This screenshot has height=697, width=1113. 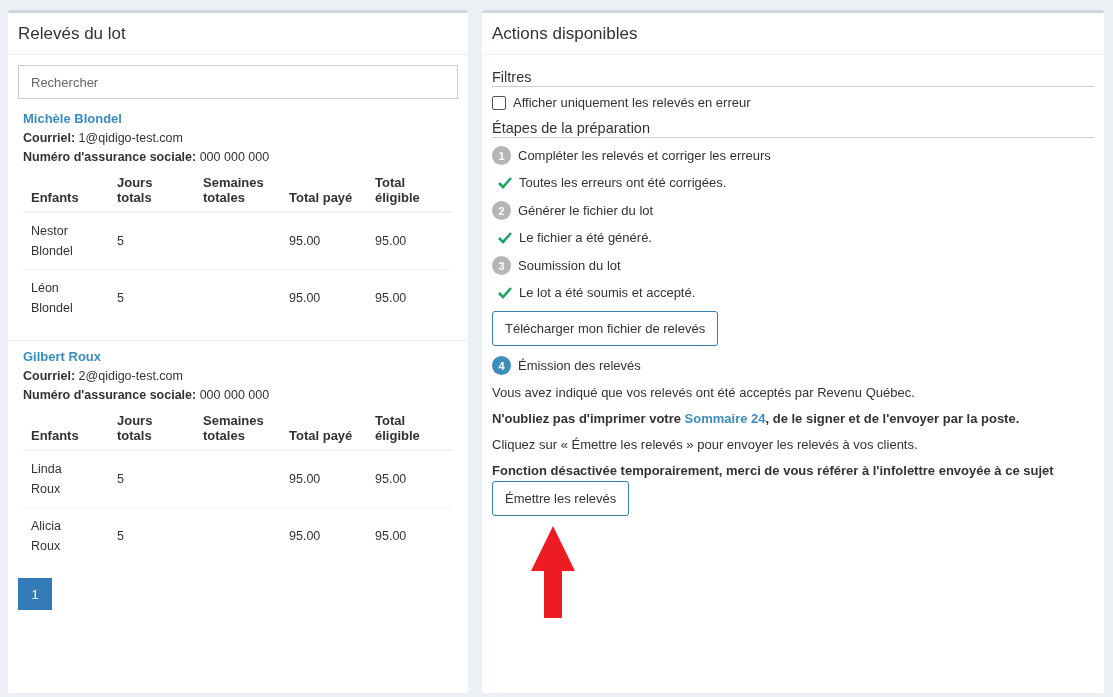 What do you see at coordinates (607, 292) in the screenshot?
I see `step-status: Le lot a été soumis et accepté.` at bounding box center [607, 292].